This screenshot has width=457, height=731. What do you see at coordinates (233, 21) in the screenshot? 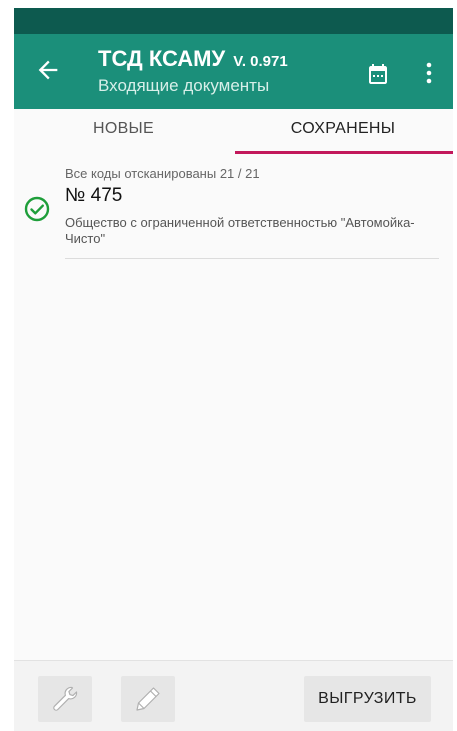
I see `status-bar` at bounding box center [233, 21].